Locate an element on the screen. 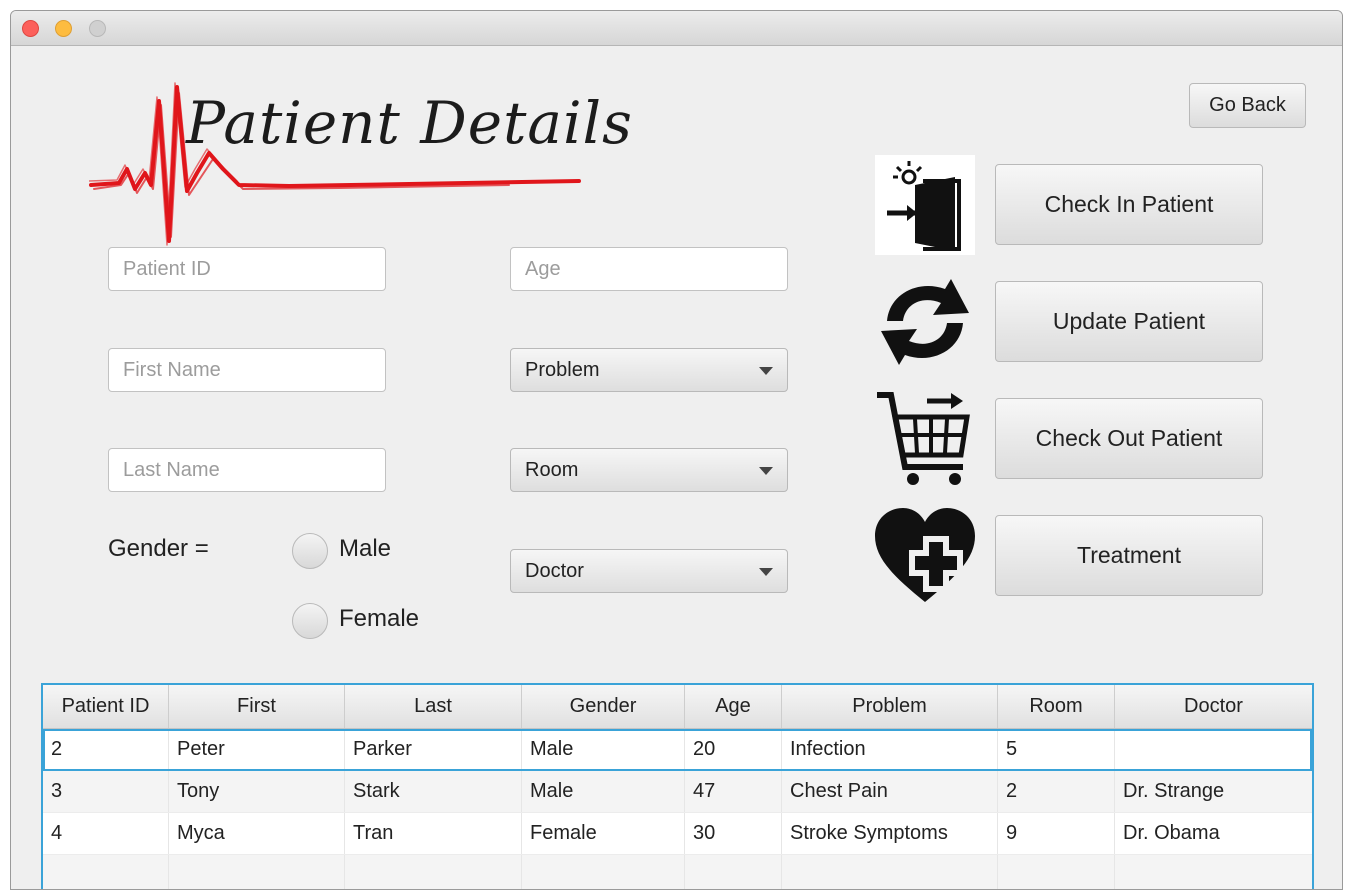 The image size is (1345, 890). title-bar is located at coordinates (676, 28).